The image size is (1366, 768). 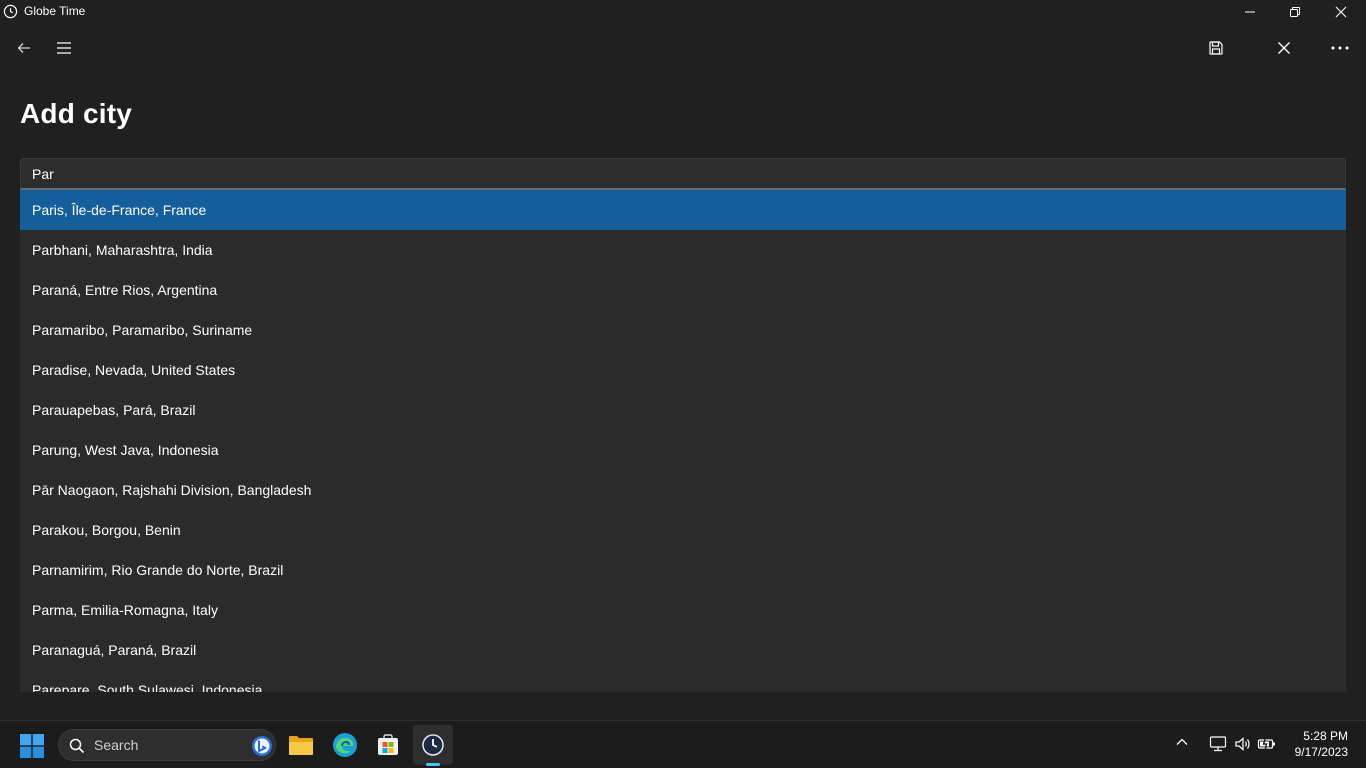 I want to click on save-button, so click(x=1216, y=48).